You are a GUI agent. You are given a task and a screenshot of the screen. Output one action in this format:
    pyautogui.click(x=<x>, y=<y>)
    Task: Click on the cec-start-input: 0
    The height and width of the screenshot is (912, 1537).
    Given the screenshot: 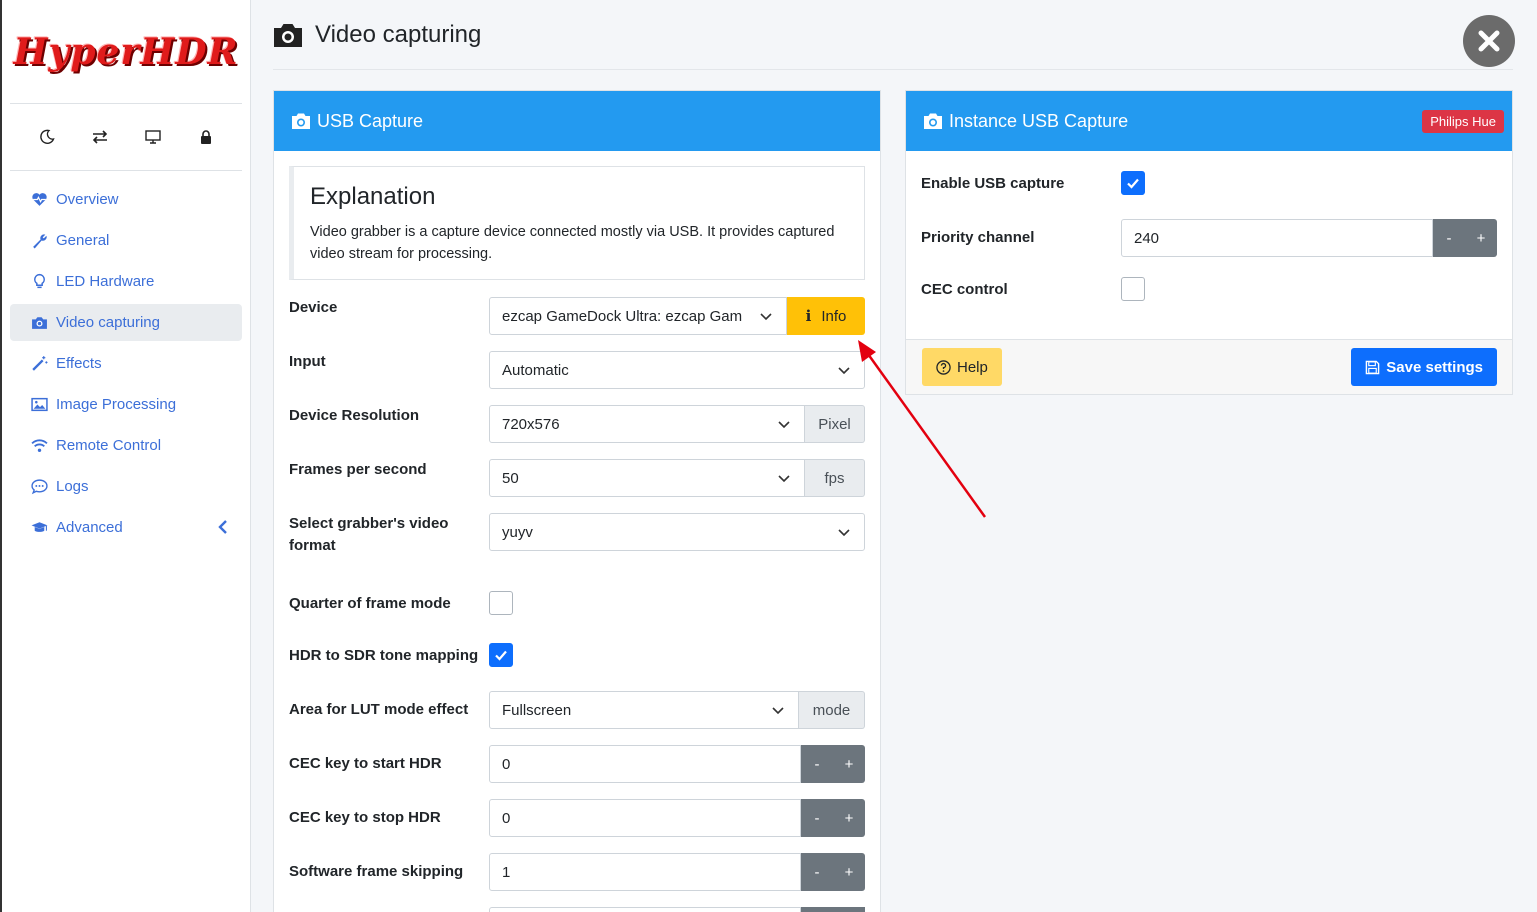 What is the action you would take?
    pyautogui.click(x=645, y=764)
    